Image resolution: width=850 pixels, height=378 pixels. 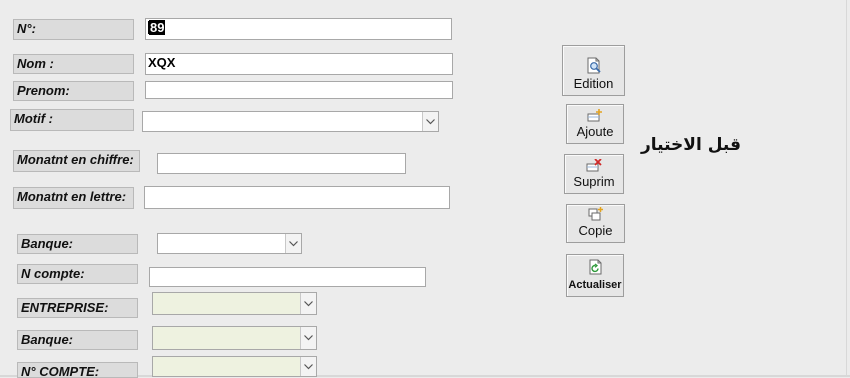 What do you see at coordinates (76, 161) in the screenshot?
I see `montant-chiffre-label: Monatnt en chiffre:` at bounding box center [76, 161].